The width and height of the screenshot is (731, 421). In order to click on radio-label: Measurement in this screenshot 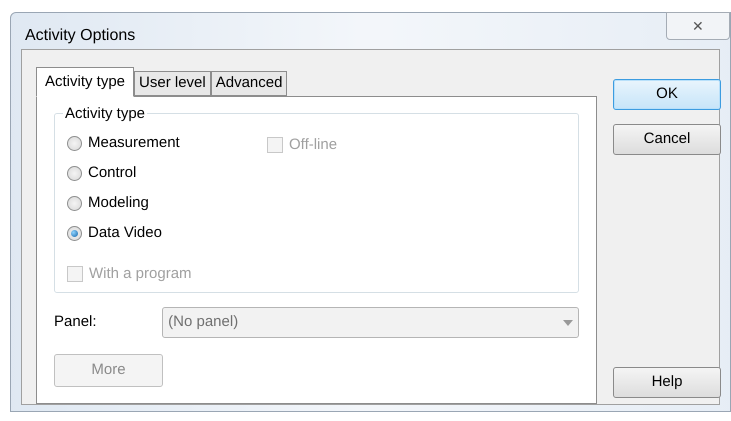, I will do `click(134, 143)`.